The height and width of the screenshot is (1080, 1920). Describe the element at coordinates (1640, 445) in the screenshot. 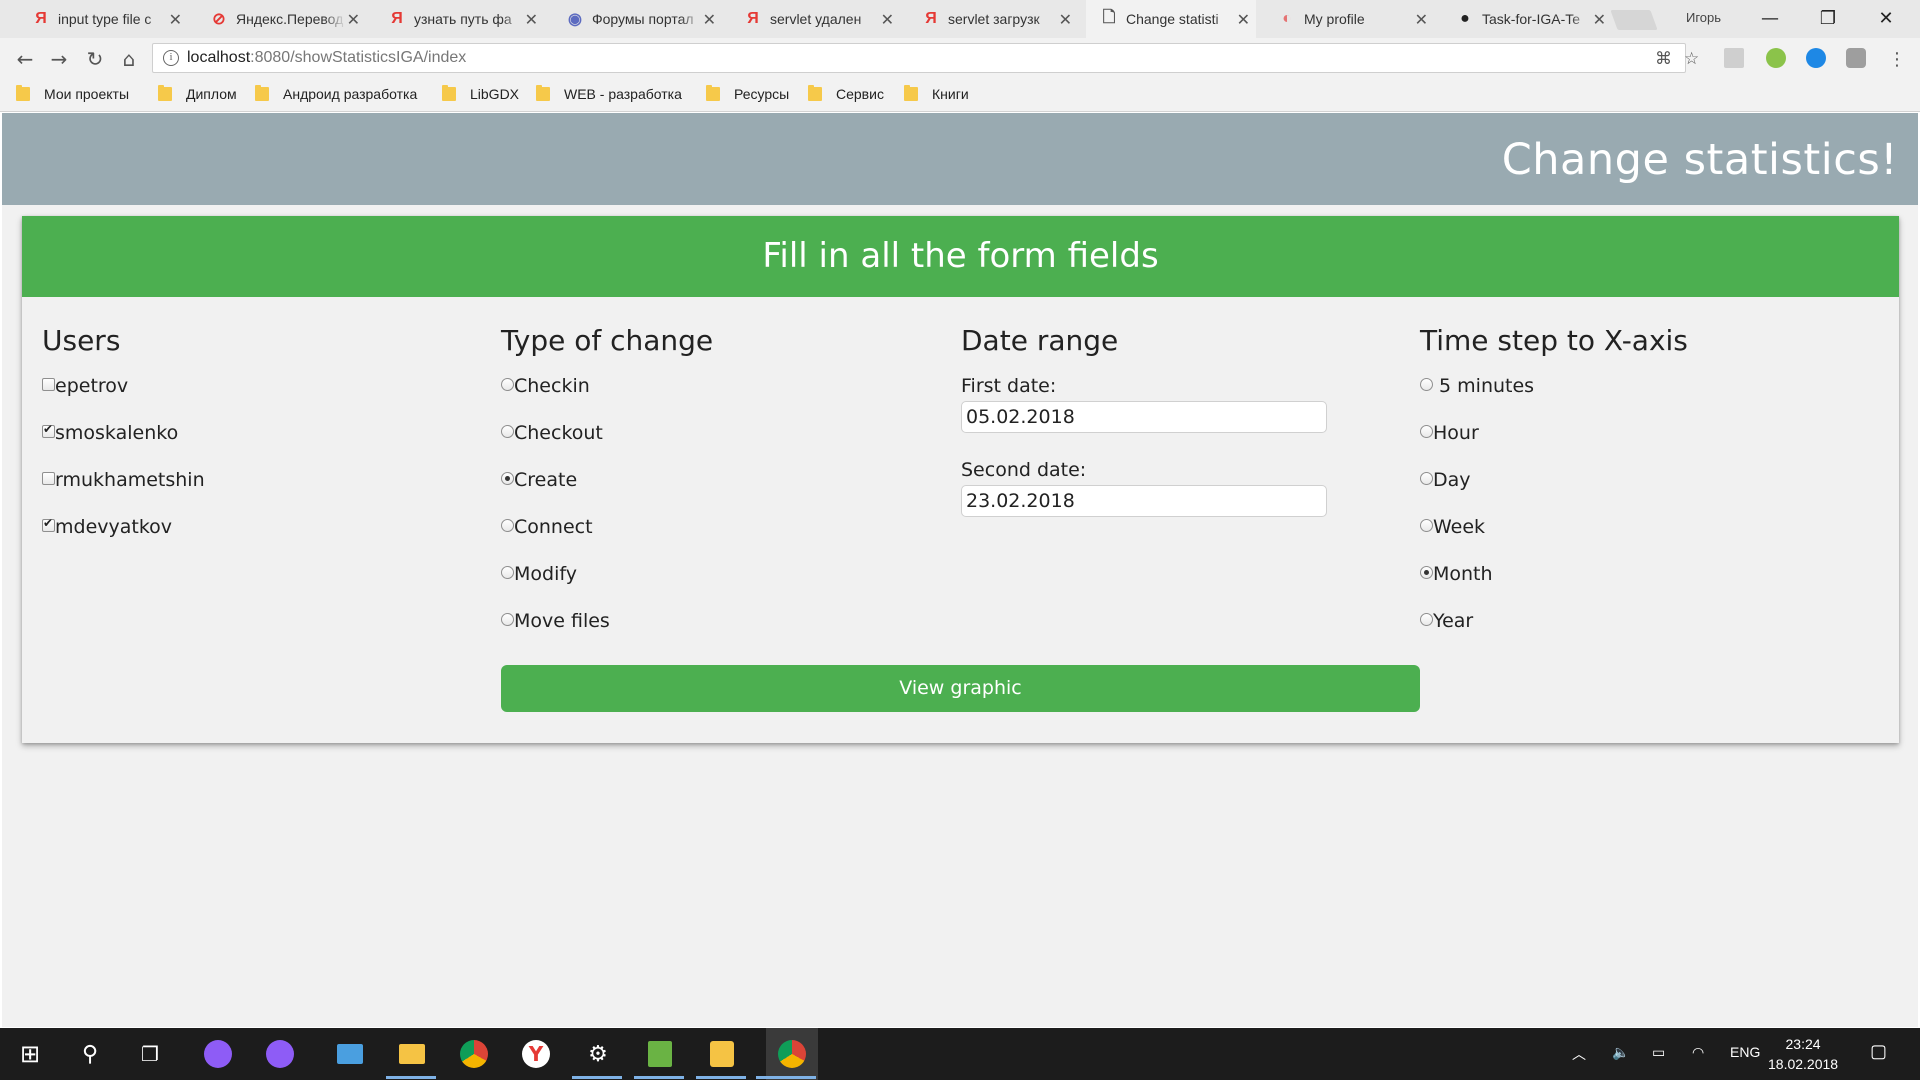

I see `step-option-hour: Hour` at that location.